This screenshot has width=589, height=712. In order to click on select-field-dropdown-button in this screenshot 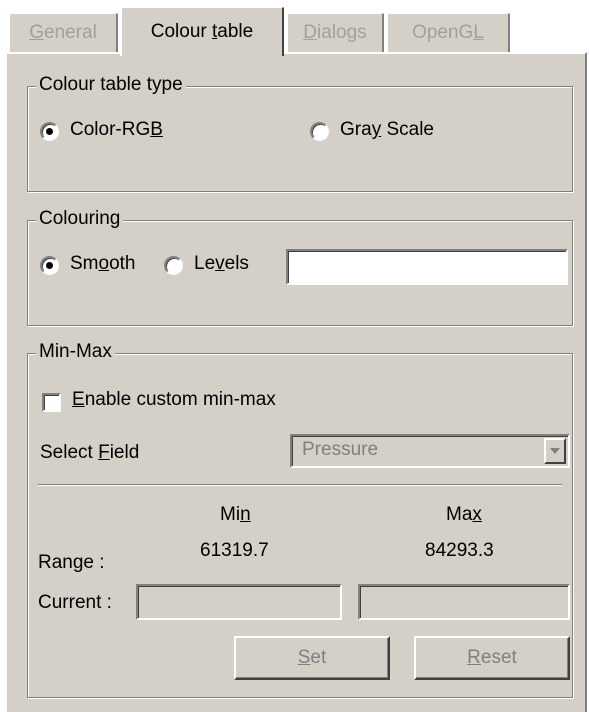, I will do `click(555, 451)`.